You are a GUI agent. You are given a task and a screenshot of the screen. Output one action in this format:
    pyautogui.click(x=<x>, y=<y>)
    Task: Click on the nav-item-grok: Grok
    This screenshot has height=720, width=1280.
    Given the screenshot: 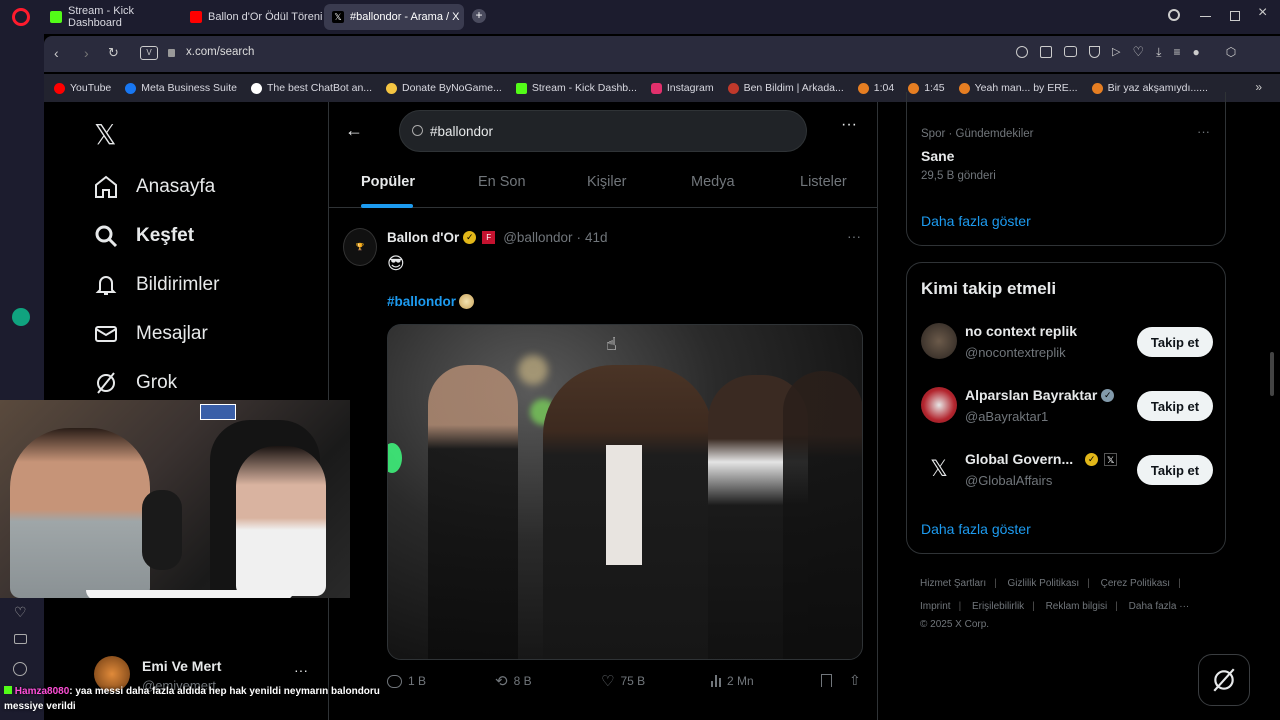 What is the action you would take?
    pyautogui.click(x=135, y=383)
    